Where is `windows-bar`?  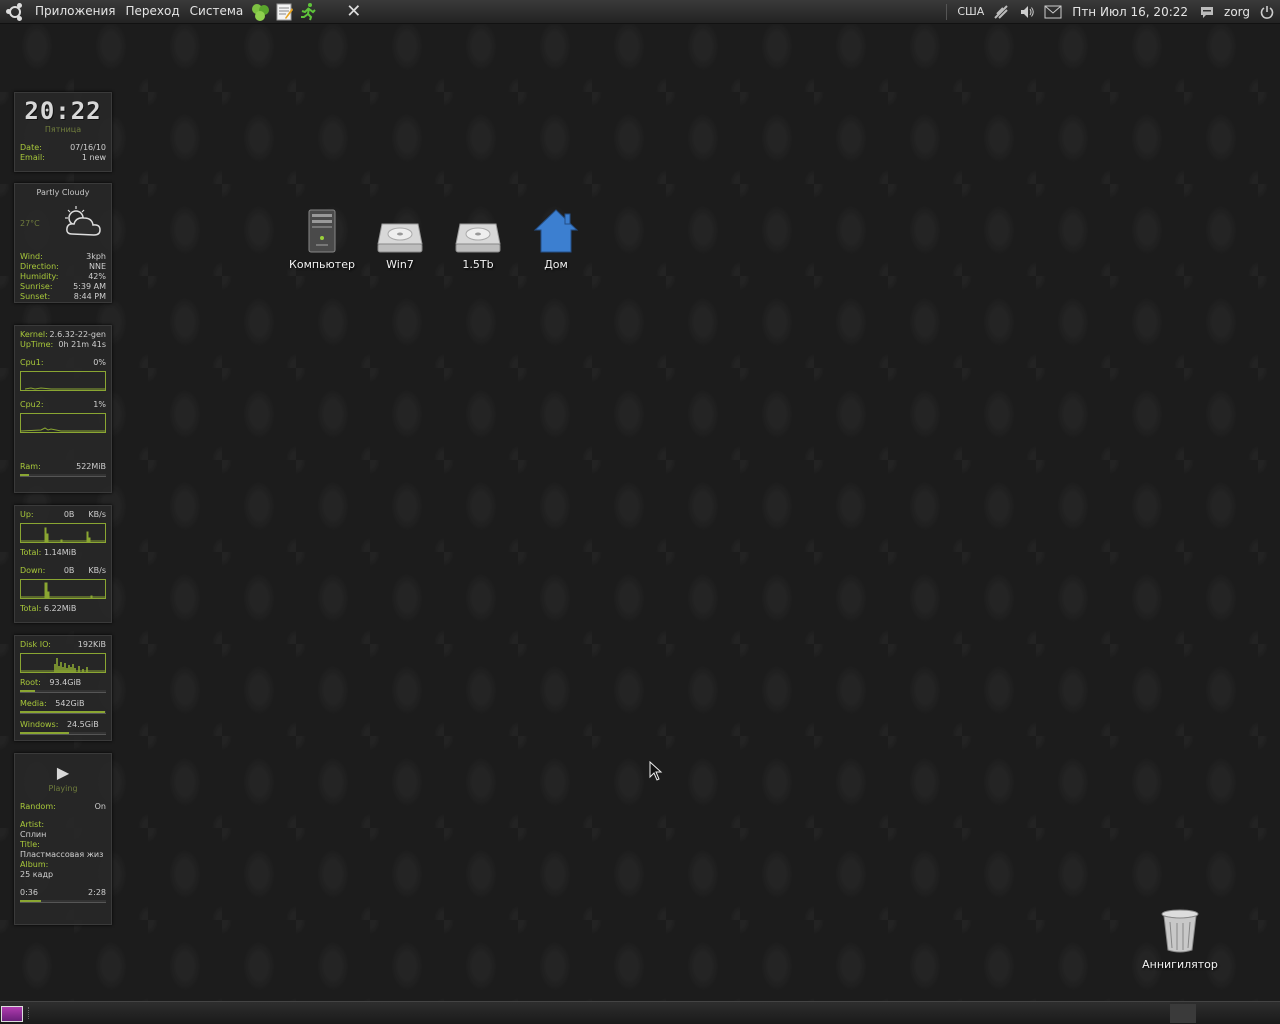
windows-bar is located at coordinates (63, 733).